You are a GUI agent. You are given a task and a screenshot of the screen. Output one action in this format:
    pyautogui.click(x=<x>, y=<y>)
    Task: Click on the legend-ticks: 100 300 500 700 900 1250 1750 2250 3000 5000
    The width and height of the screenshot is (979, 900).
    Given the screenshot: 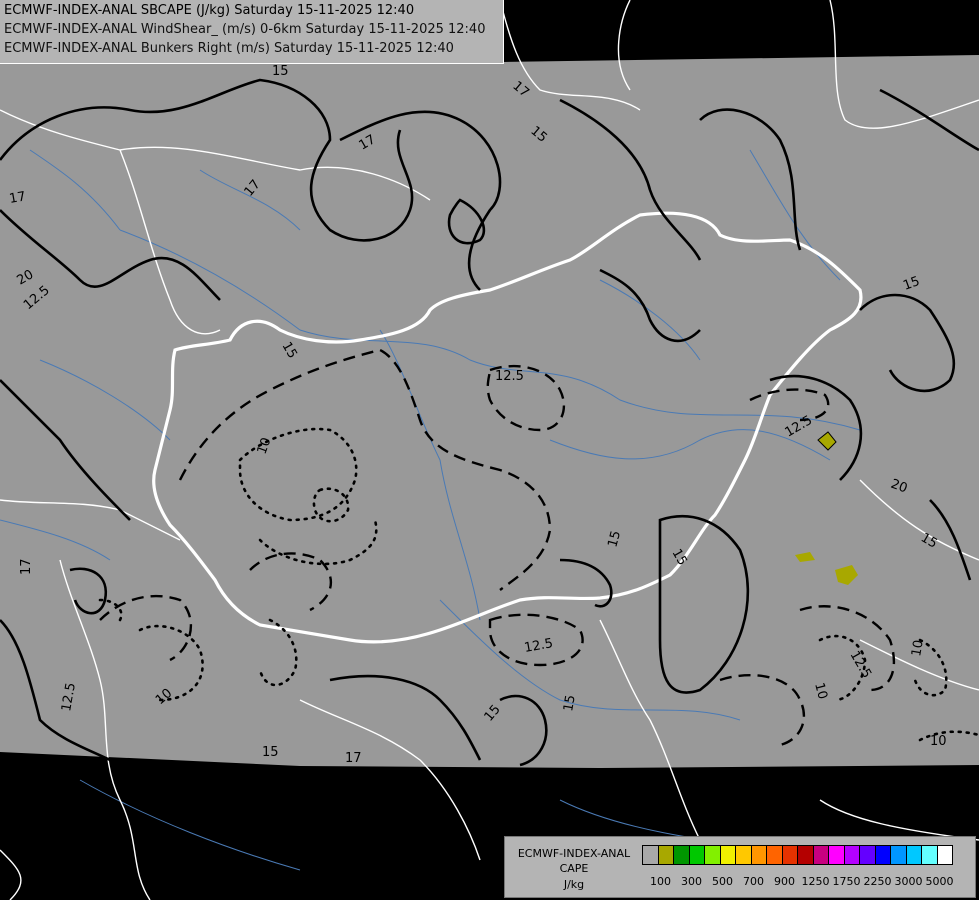 What is the action you would take?
    pyautogui.click(x=807, y=882)
    